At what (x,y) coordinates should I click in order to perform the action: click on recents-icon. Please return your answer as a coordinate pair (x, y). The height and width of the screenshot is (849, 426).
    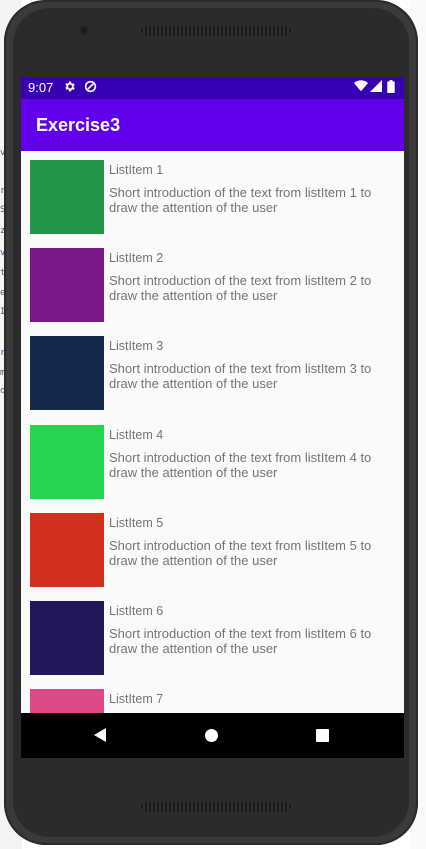
    Looking at the image, I should click on (322, 735).